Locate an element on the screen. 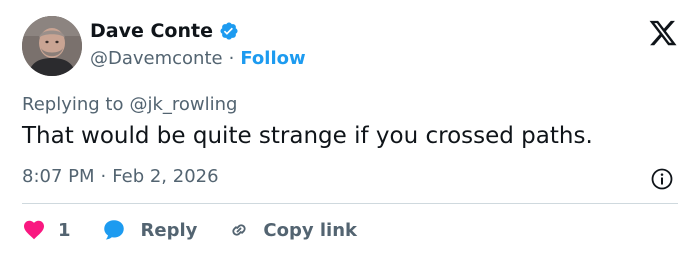  tweet-time: 8:07 PM is located at coordinates (58, 176).